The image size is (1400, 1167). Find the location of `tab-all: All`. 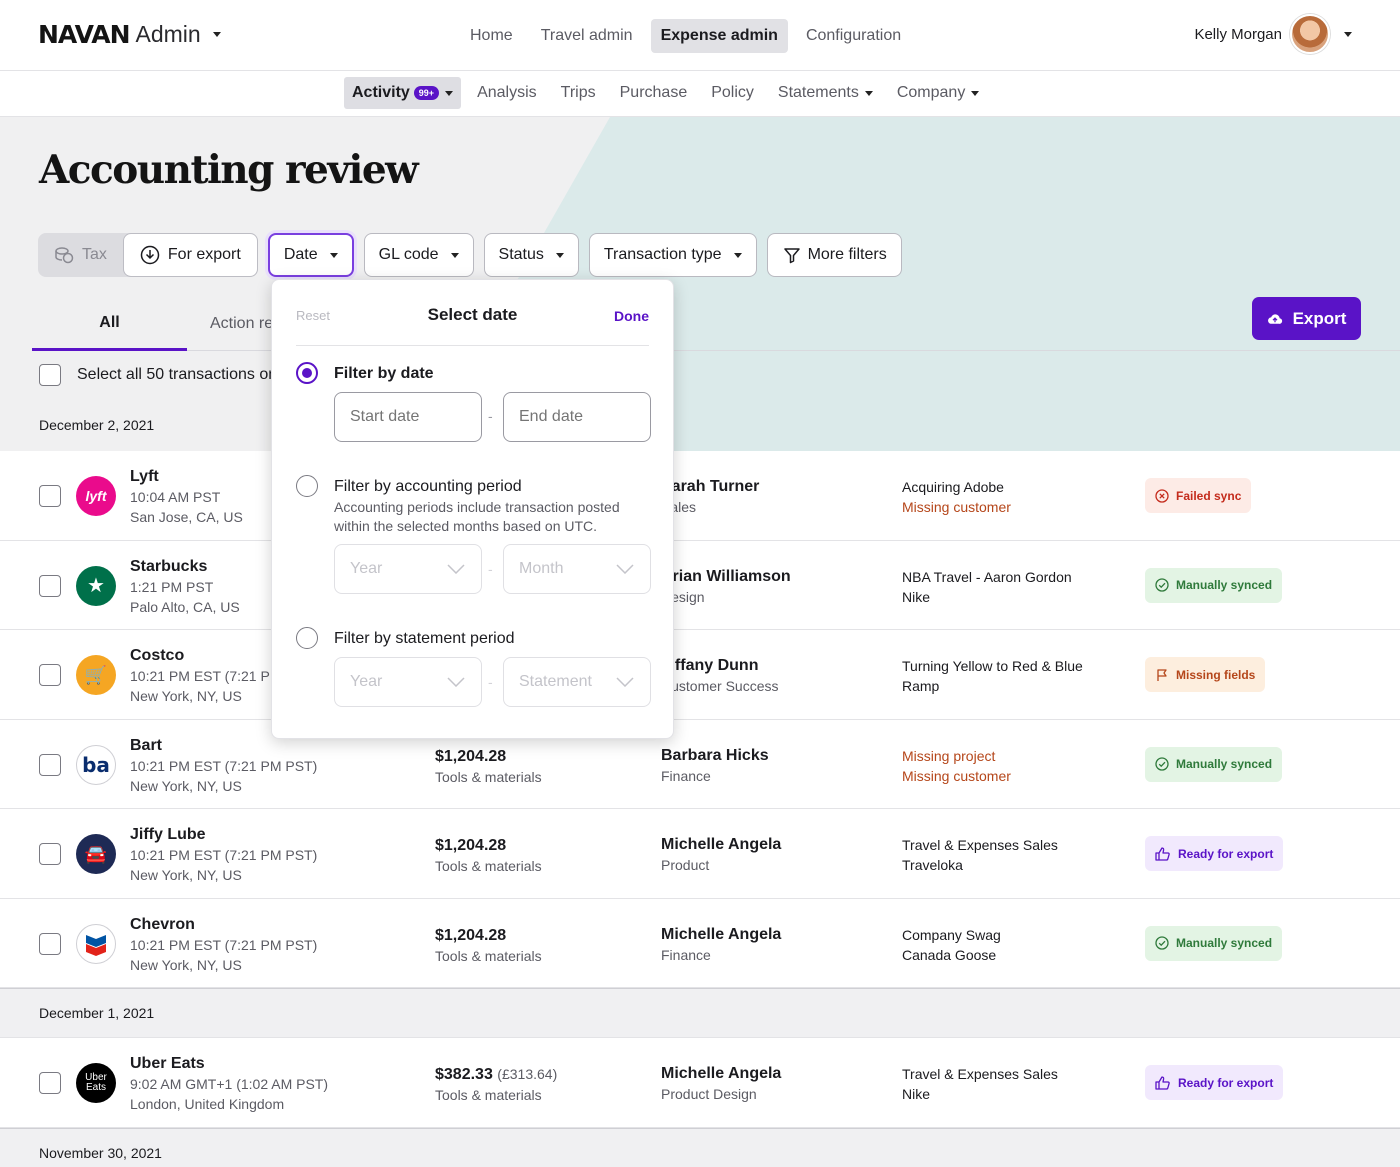

tab-all: All is located at coordinates (109, 324).